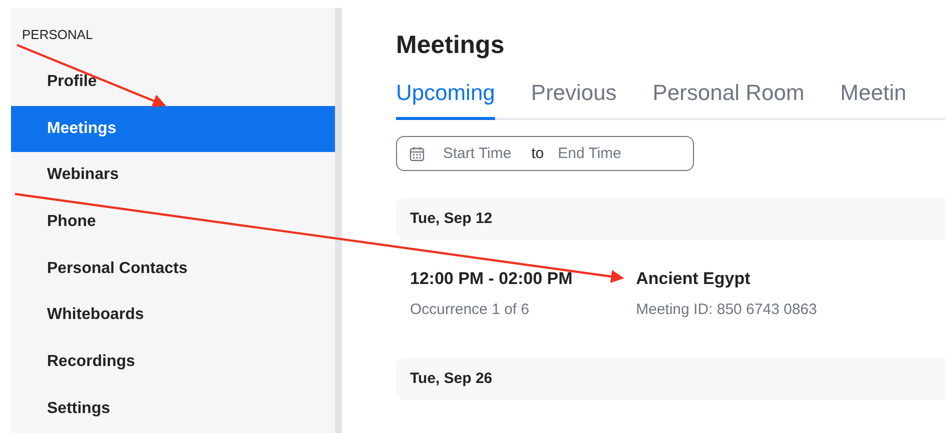  What do you see at coordinates (574, 100) in the screenshot?
I see `tab: Previous` at bounding box center [574, 100].